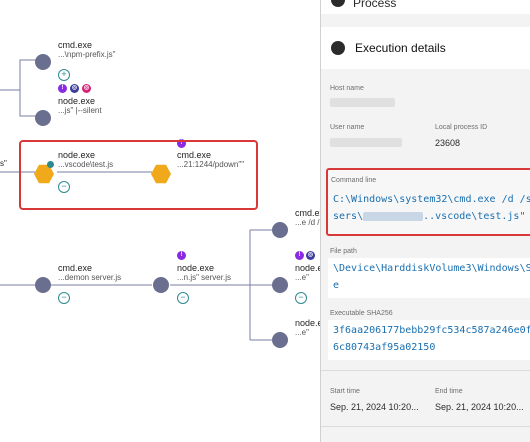  Describe the element at coordinates (43, 285) in the screenshot. I see `process-node-cmd-demon` at that location.